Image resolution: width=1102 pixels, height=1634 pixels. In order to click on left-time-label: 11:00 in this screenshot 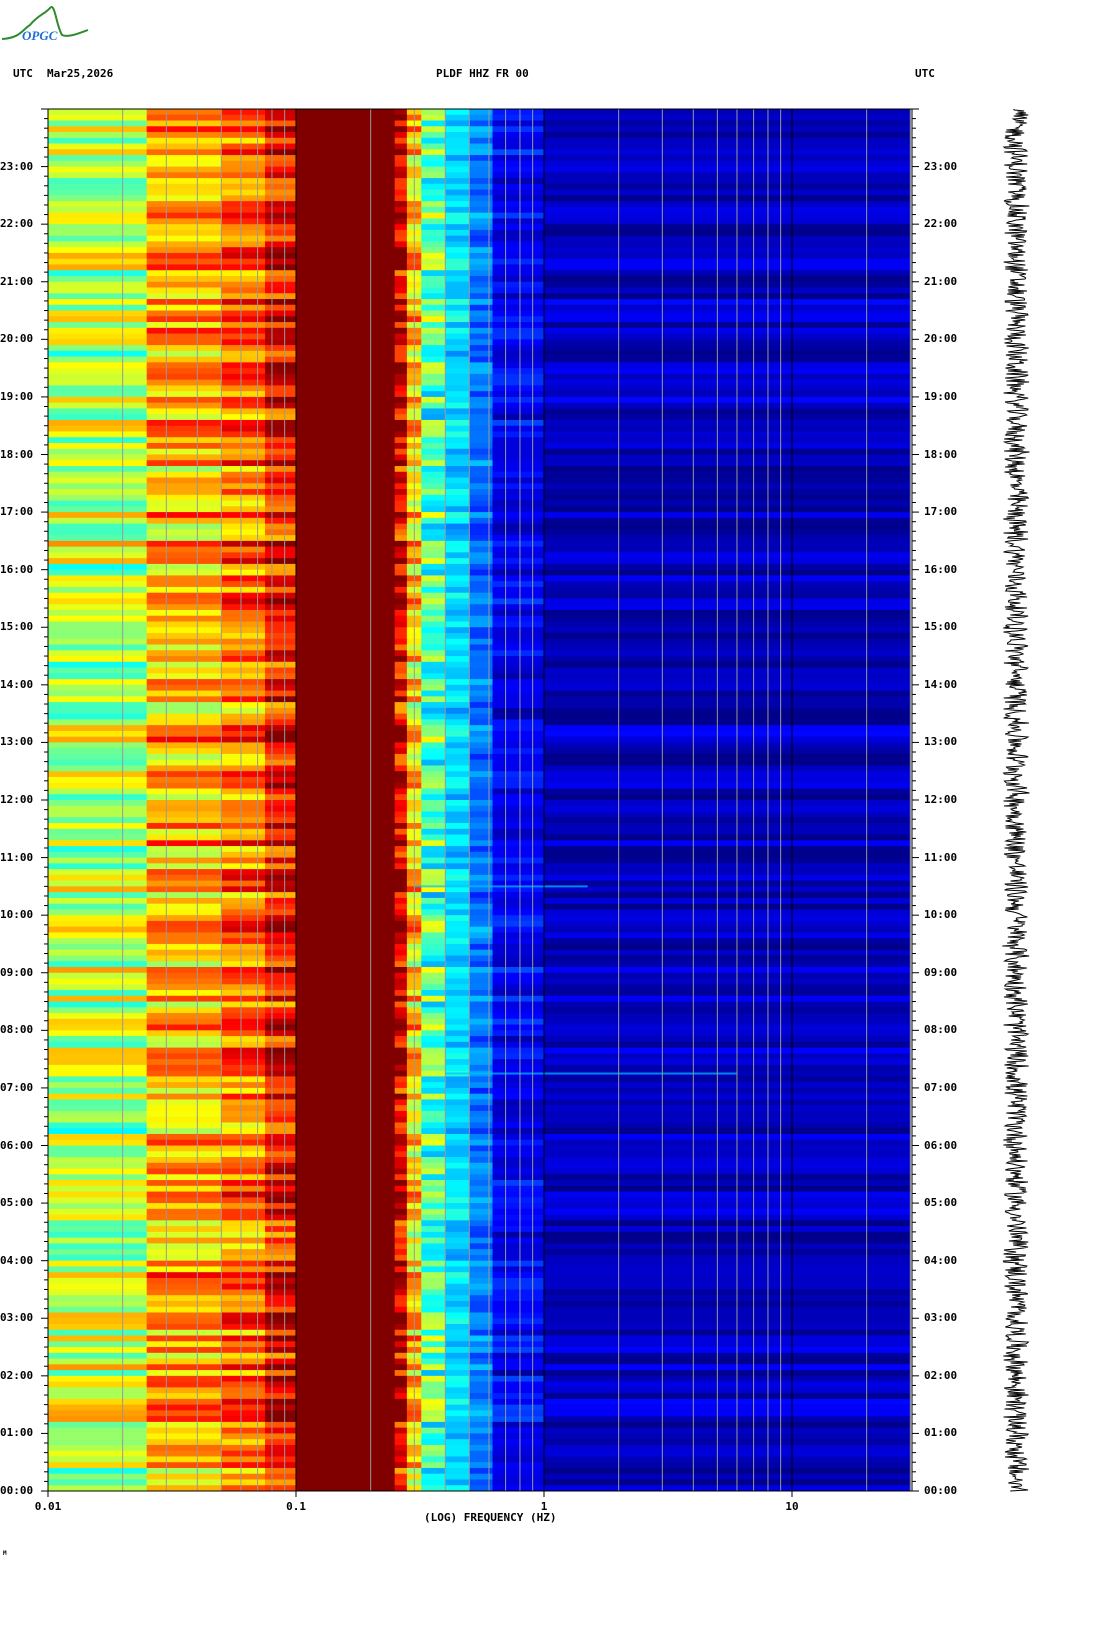, I will do `click(17, 857)`.